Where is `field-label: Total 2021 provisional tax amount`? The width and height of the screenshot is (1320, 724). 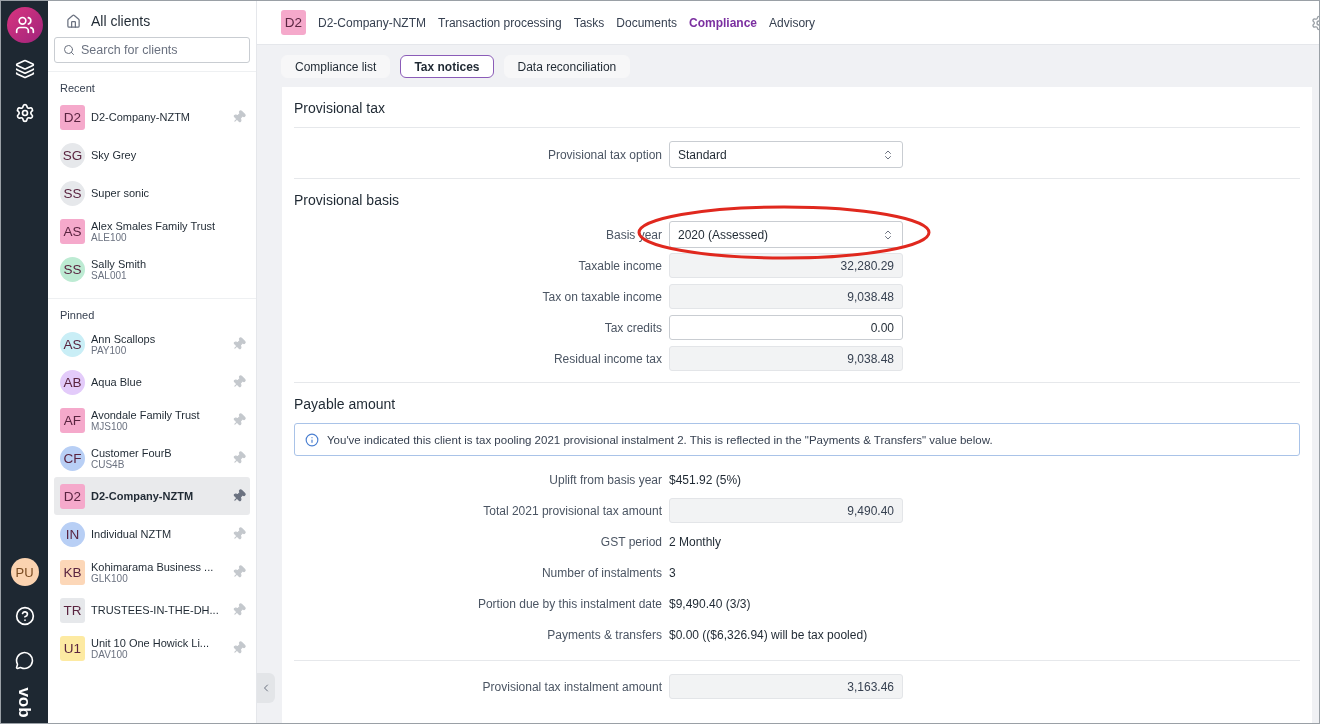
field-label: Total 2021 provisional tax amount is located at coordinates (572, 510).